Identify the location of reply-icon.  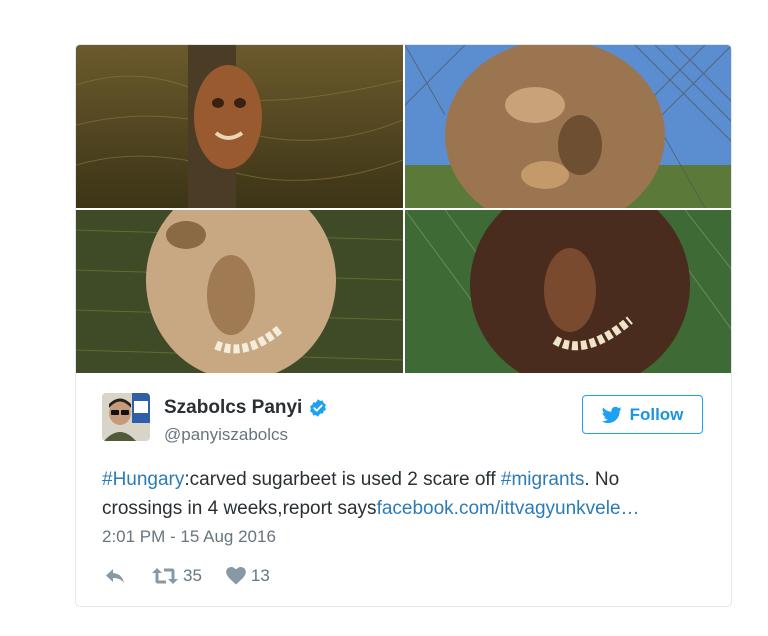
(115, 576).